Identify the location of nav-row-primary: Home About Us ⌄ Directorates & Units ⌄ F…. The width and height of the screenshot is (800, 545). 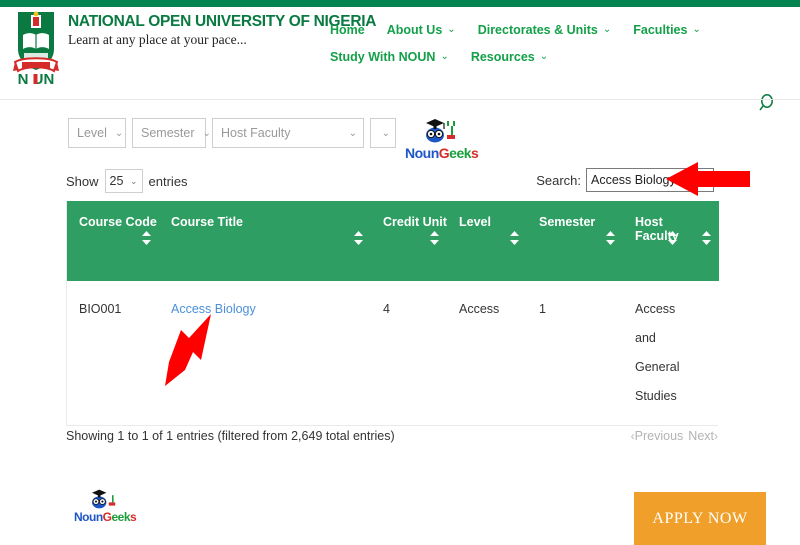
(550, 30).